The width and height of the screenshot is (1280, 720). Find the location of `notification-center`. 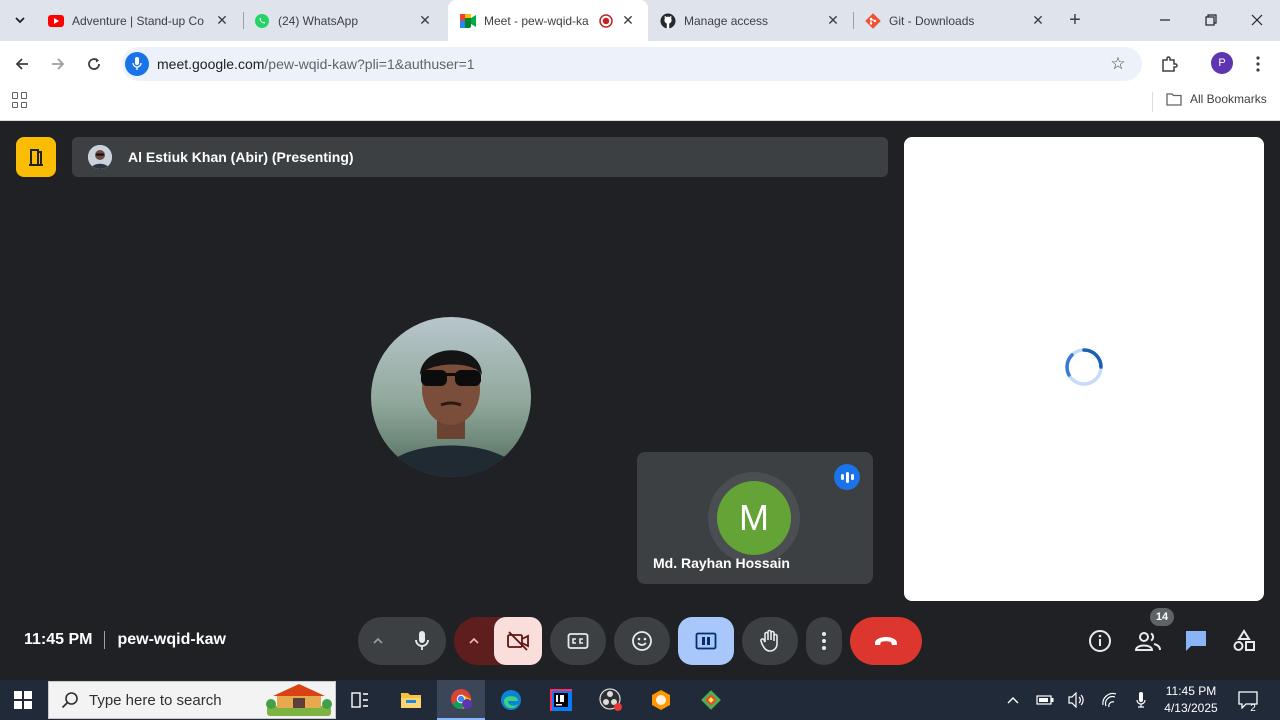

notification-center is located at coordinates (1248, 700).